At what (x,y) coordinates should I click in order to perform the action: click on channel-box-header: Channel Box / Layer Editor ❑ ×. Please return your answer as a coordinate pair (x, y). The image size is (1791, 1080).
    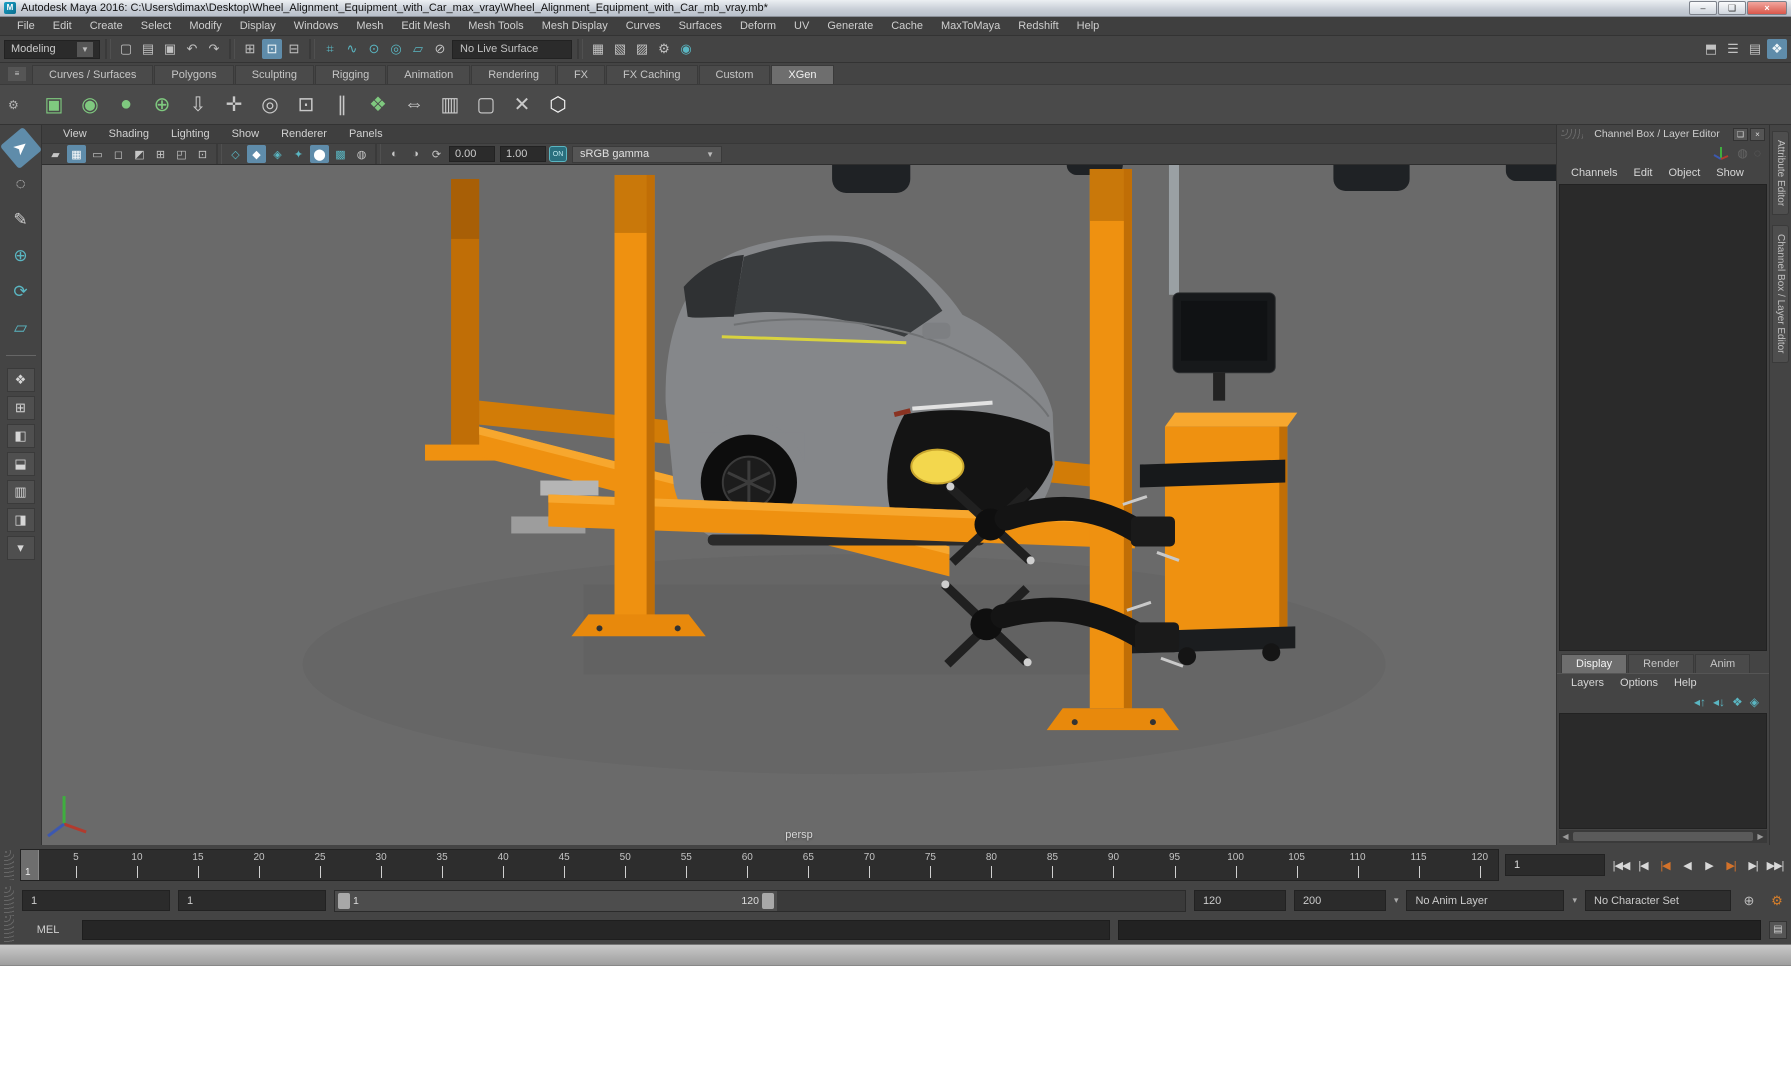
    Looking at the image, I should click on (1663, 134).